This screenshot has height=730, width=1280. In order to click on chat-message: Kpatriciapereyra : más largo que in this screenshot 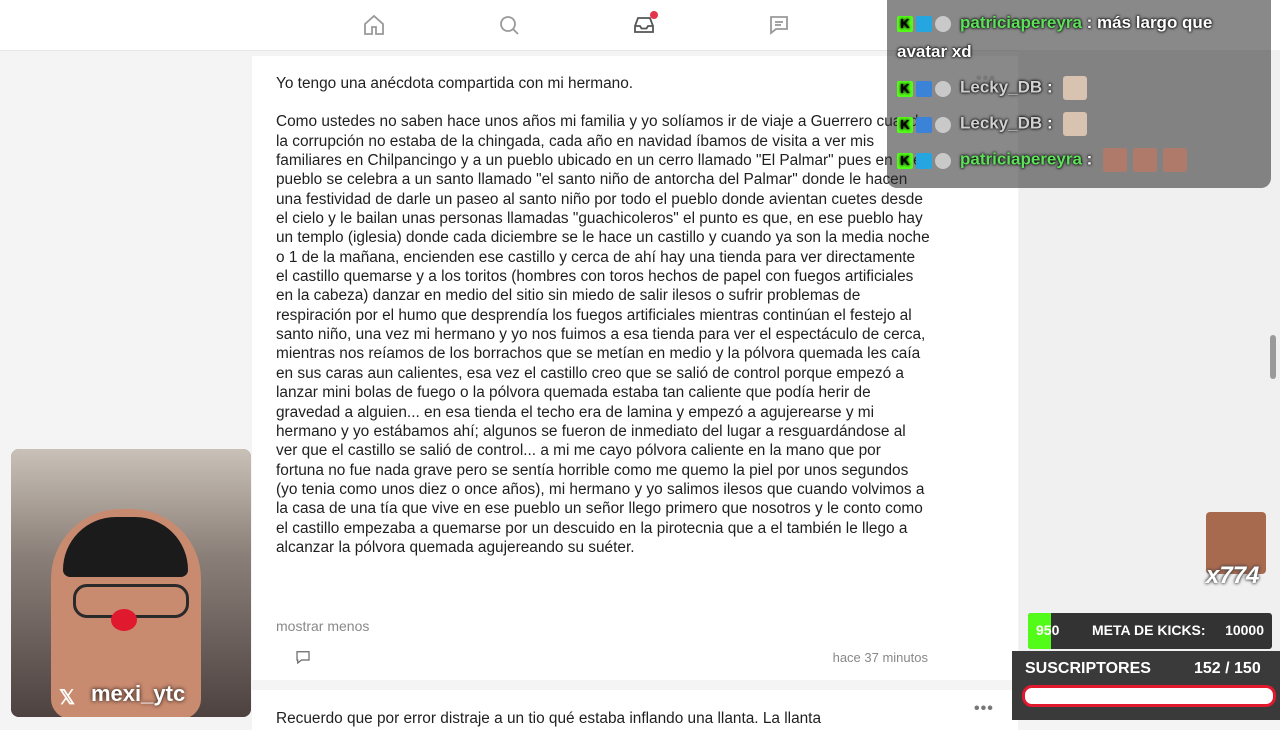, I will do `click(1054, 23)`.